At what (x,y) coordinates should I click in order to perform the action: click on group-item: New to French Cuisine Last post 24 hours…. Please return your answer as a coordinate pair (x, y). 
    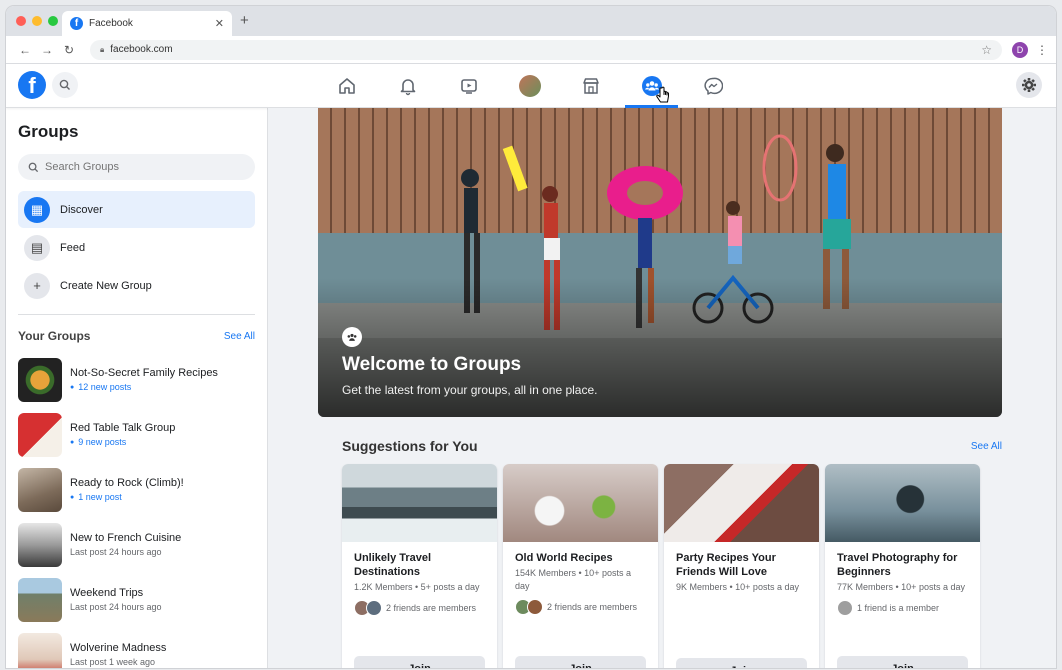
    Looking at the image, I should click on (136, 544).